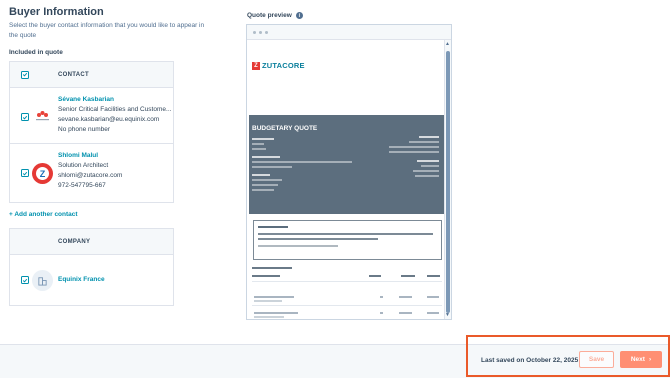  I want to click on quote-preview-label: Quote preview i, so click(275, 15).